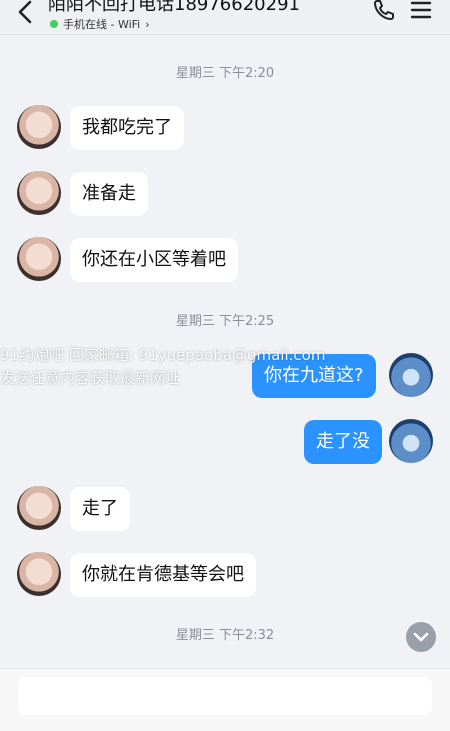 The image size is (450, 731). What do you see at coordinates (90, 378) in the screenshot?
I see `watermark-line: 发送任意内容获取最新网址` at bounding box center [90, 378].